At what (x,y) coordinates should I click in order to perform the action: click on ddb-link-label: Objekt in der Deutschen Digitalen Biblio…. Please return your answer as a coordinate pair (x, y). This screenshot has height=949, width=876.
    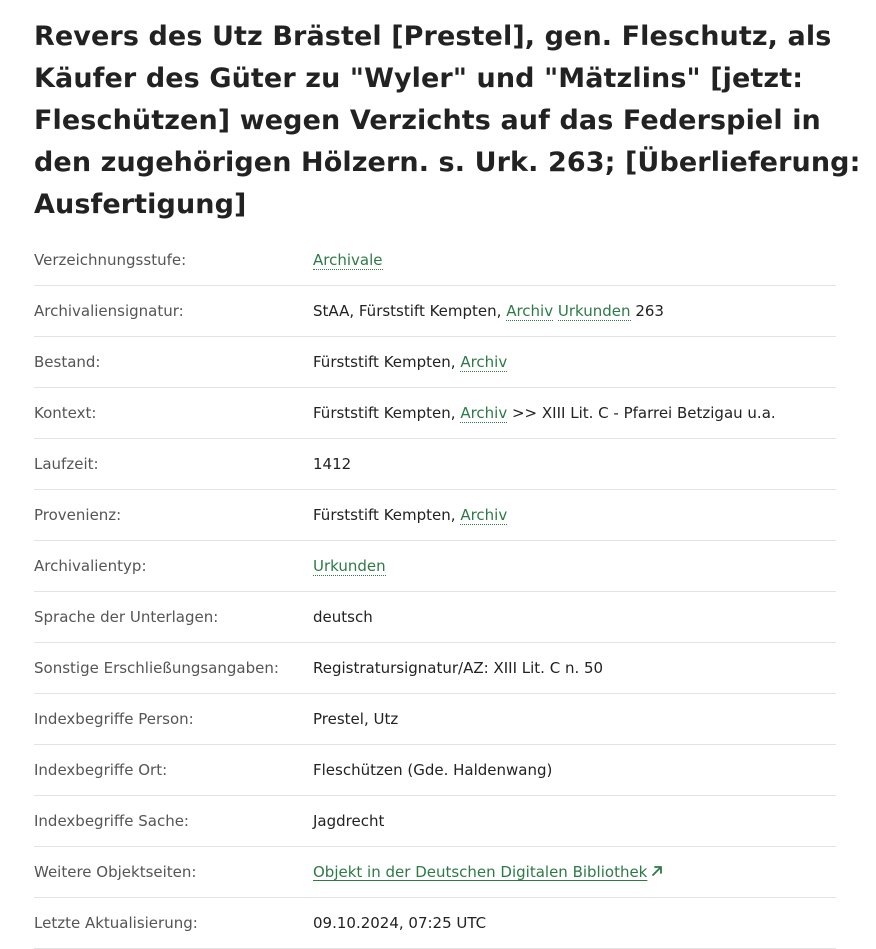
    Looking at the image, I should click on (480, 872).